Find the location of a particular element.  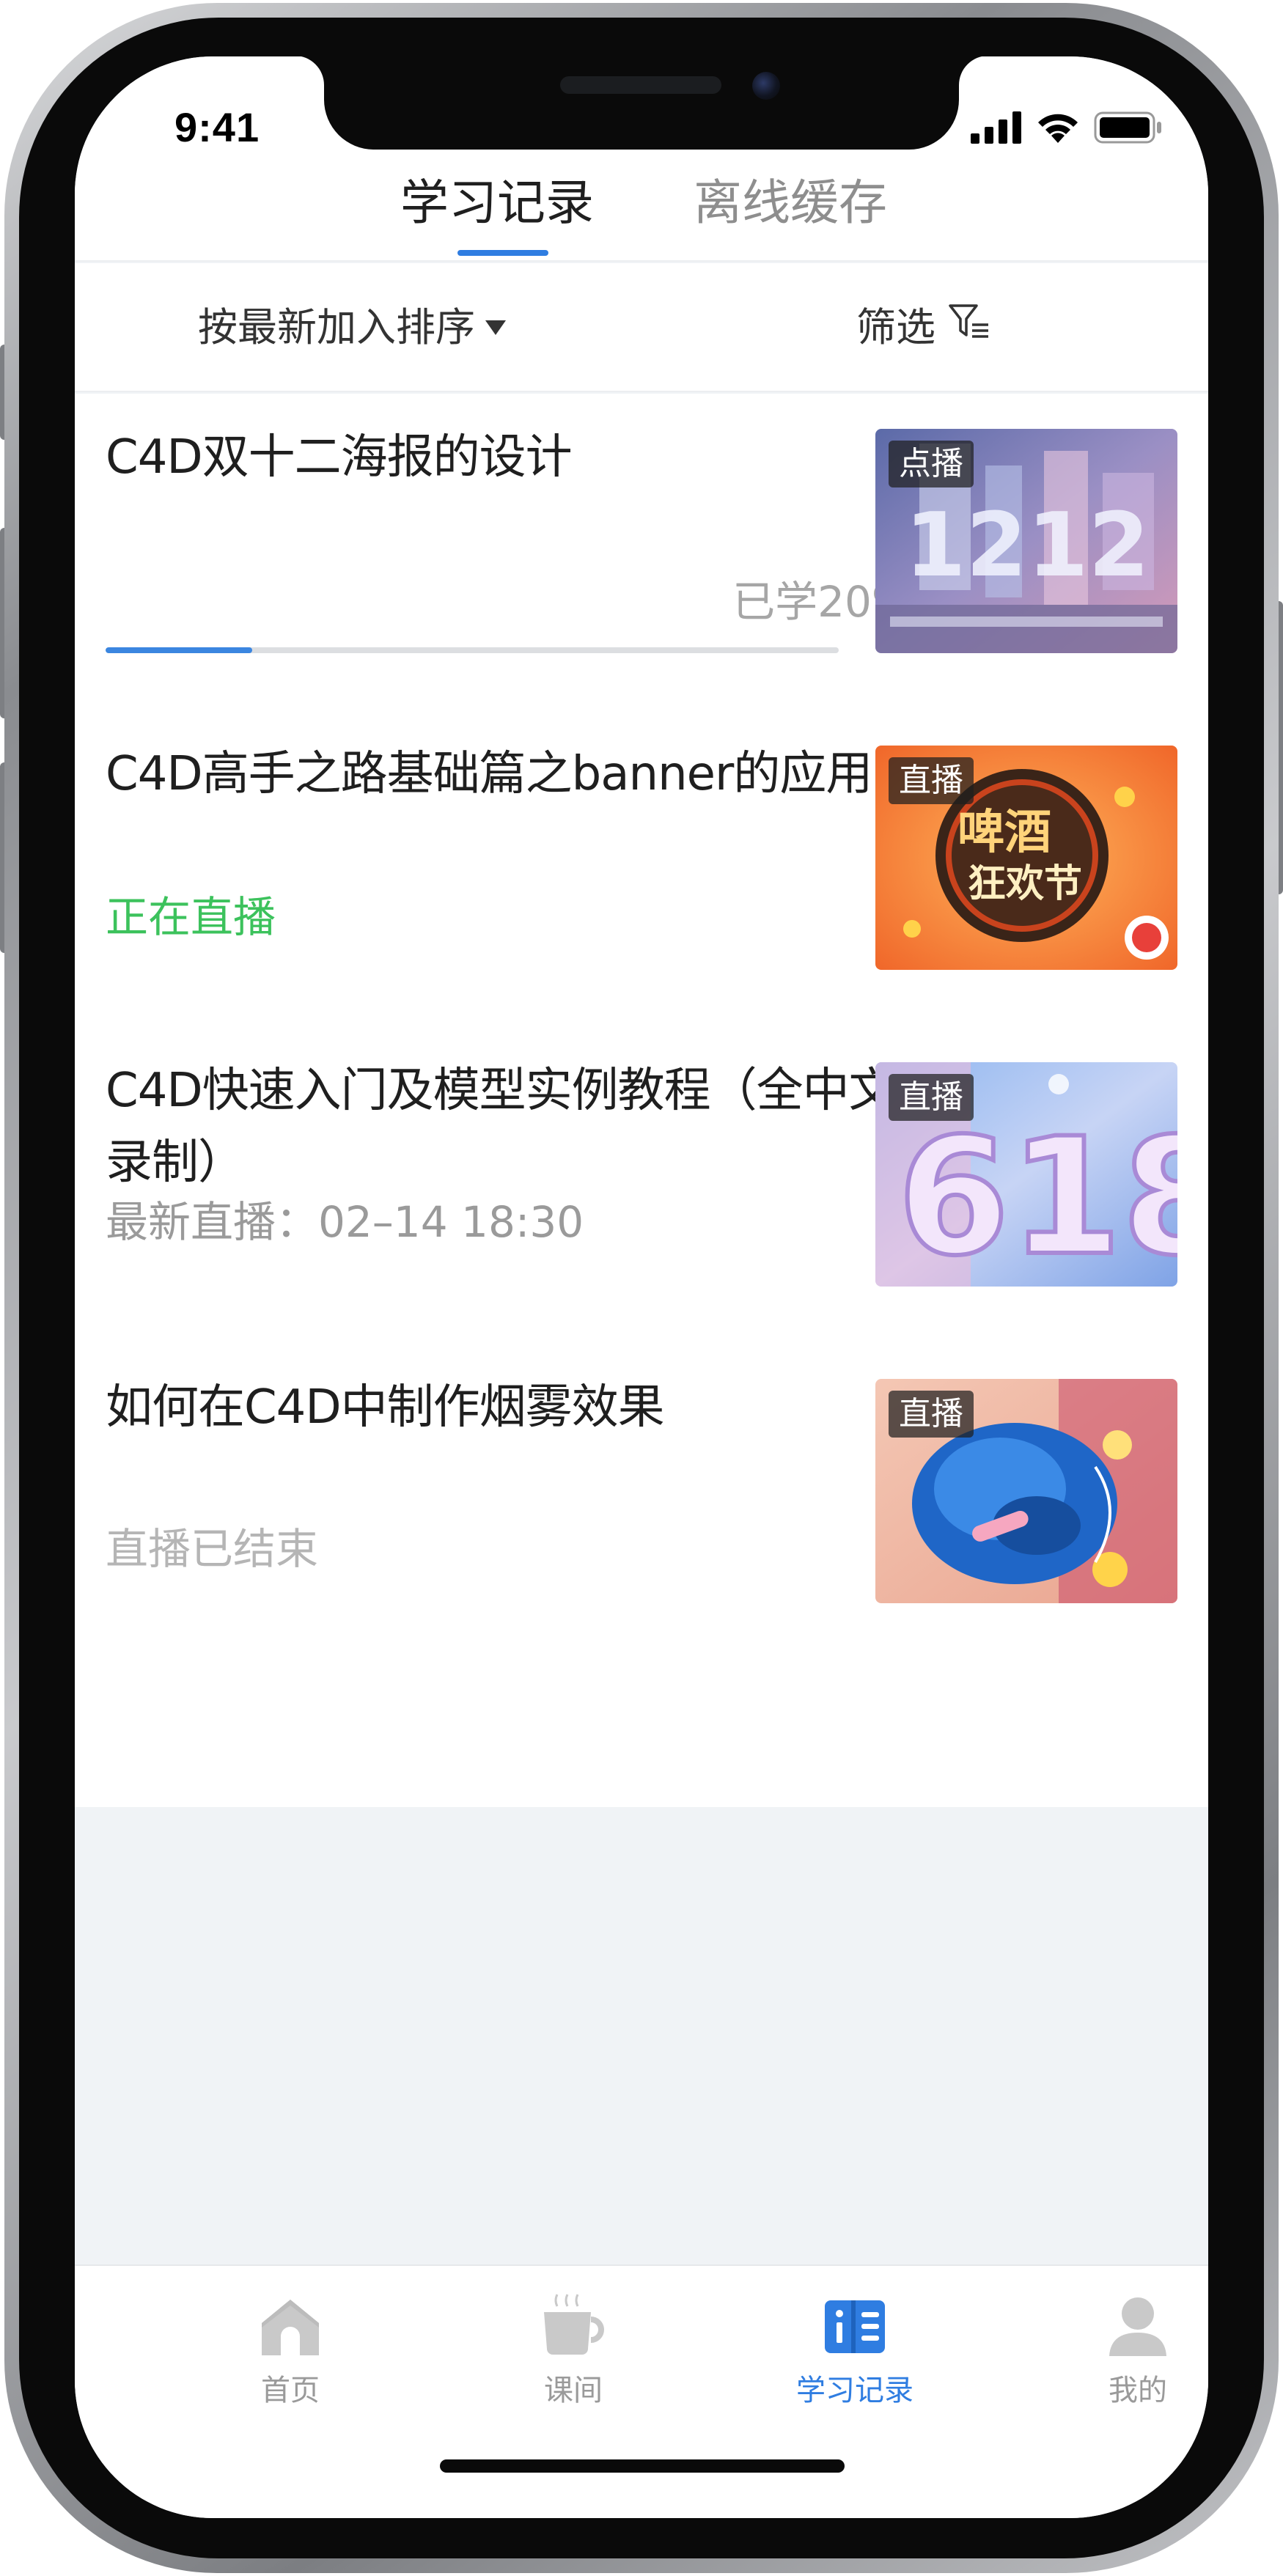

svg-text: 1212 is located at coordinates (1027, 546).